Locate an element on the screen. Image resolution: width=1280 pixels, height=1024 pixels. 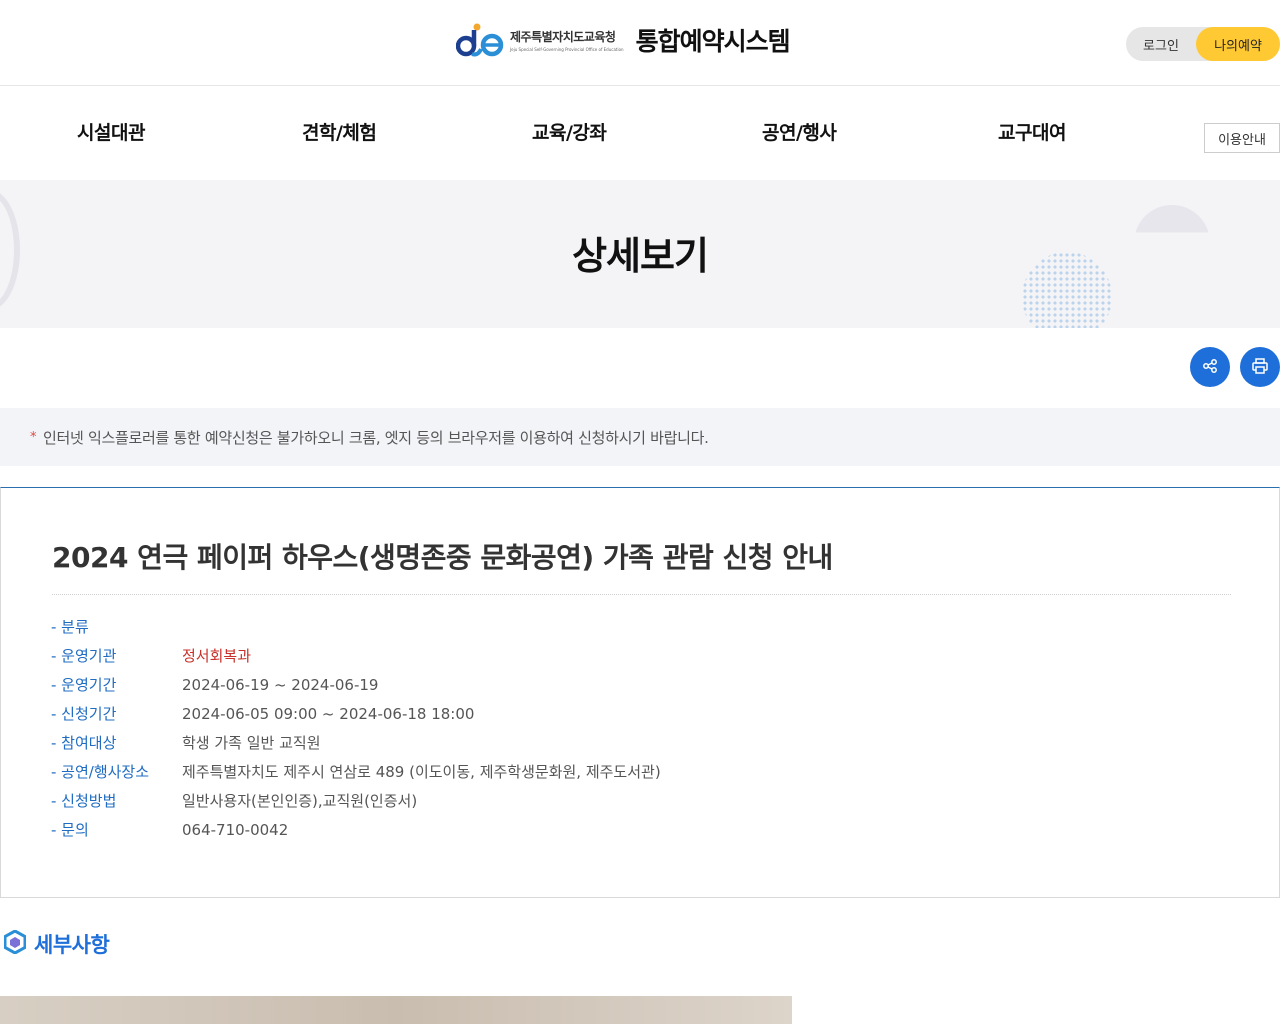
info-row-target: - 참여대상 학생 가족 일반 교직원 is located at coordinates (356, 742).